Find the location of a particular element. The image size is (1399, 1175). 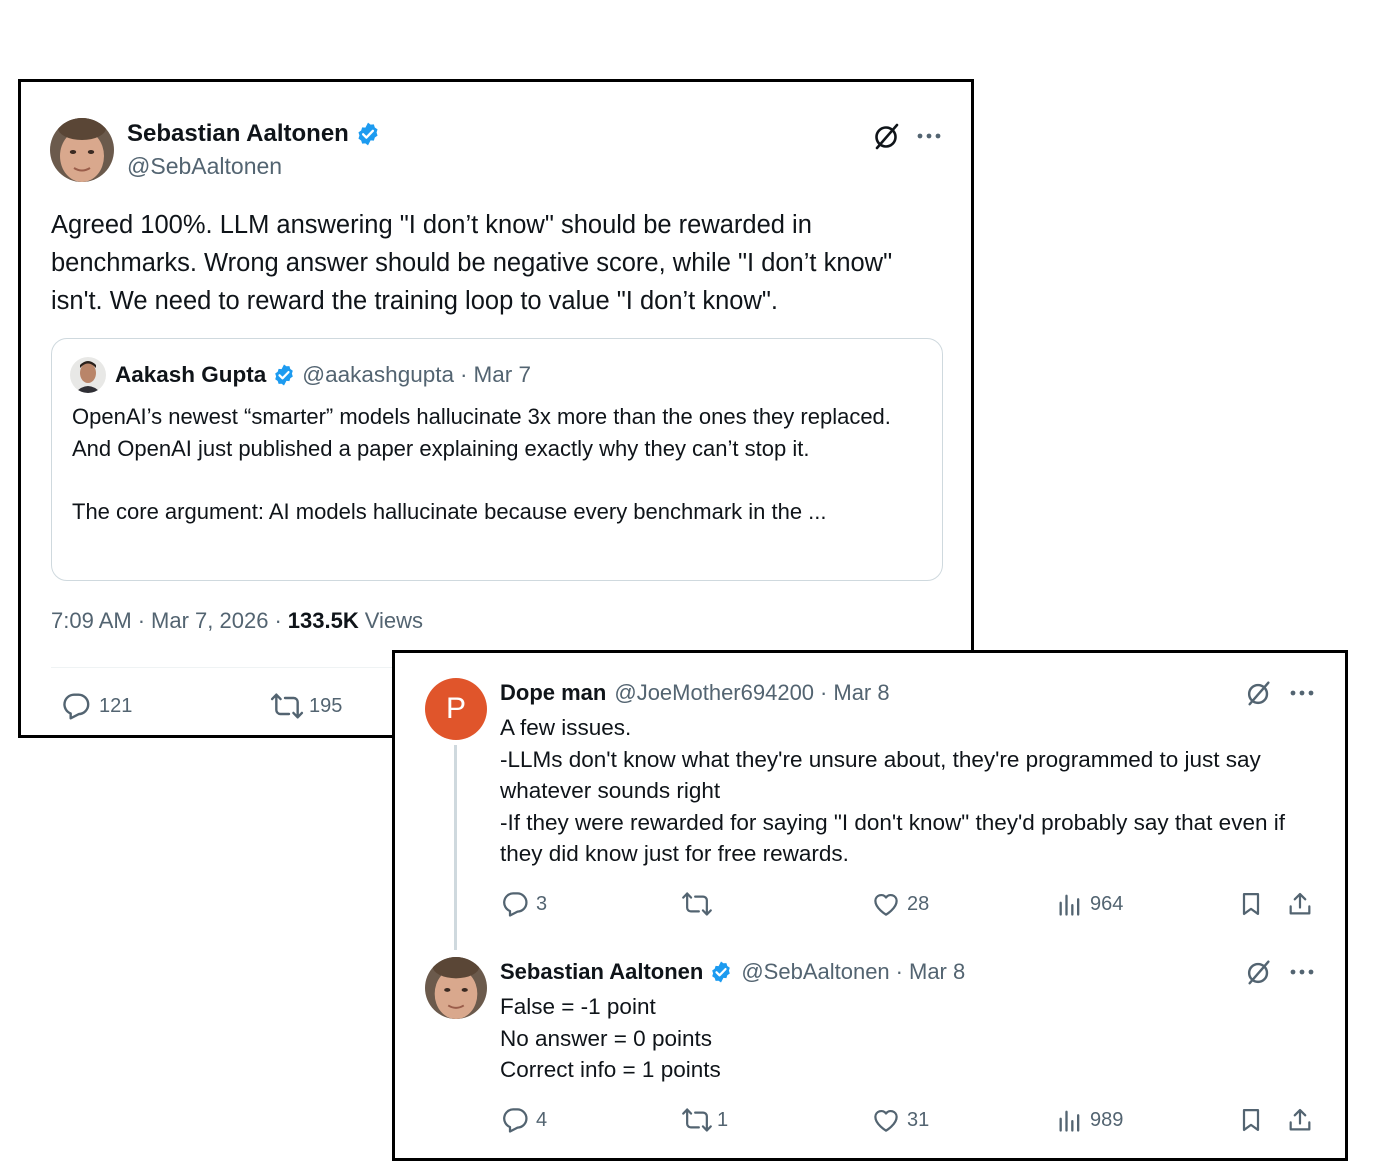

quoted-author-handle: @aakashgupta is located at coordinates (378, 375).